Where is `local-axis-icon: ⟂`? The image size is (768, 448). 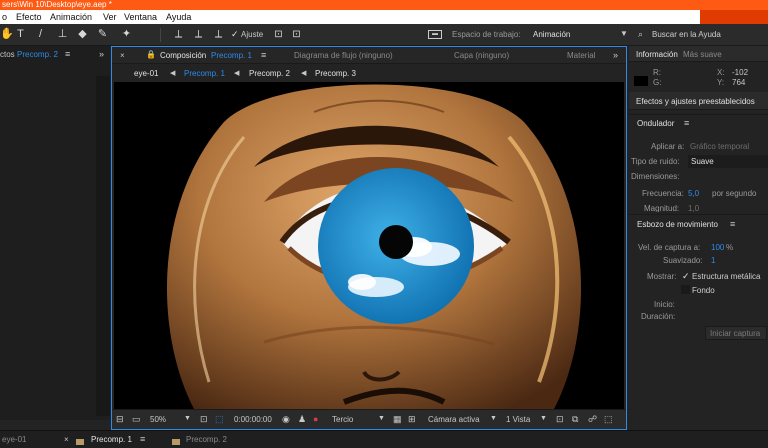 local-axis-icon: ⟂ is located at coordinates (178, 34).